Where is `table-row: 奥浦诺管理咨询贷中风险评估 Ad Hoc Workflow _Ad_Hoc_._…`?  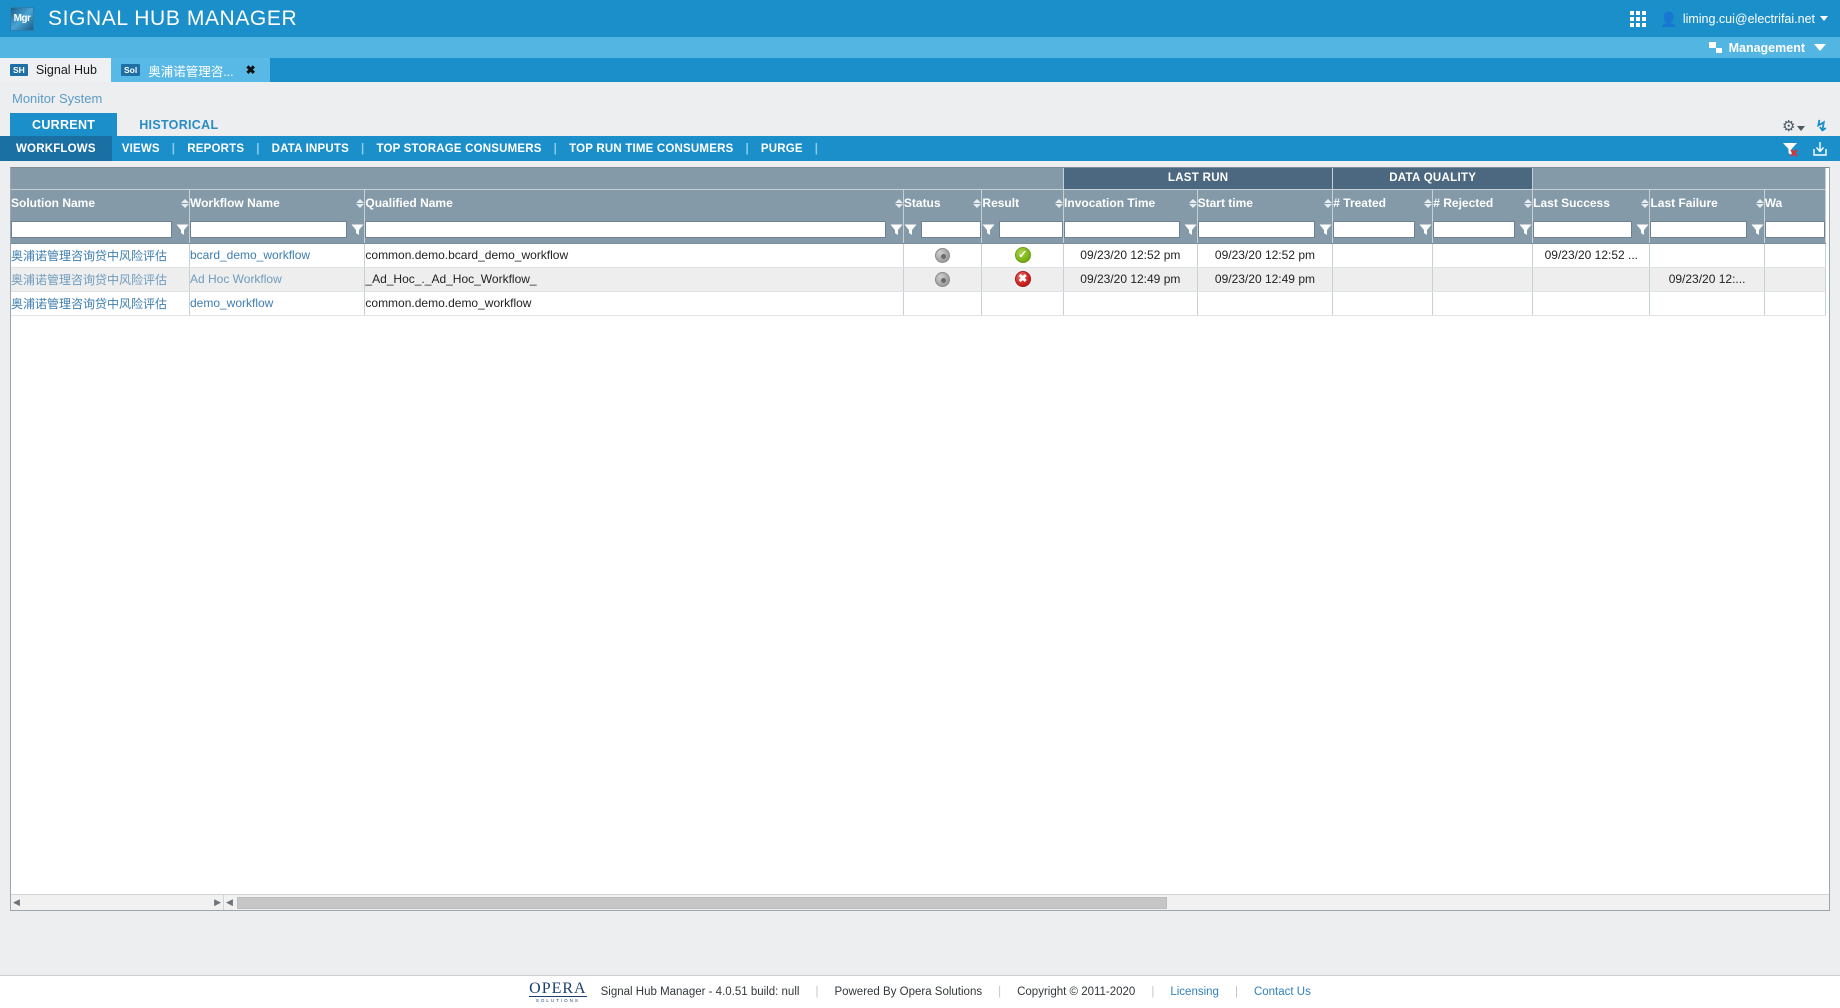 table-row: 奥浦诺管理咨询贷中风险评估 Ad Hoc Workflow _Ad_Hoc_._… is located at coordinates (919, 279).